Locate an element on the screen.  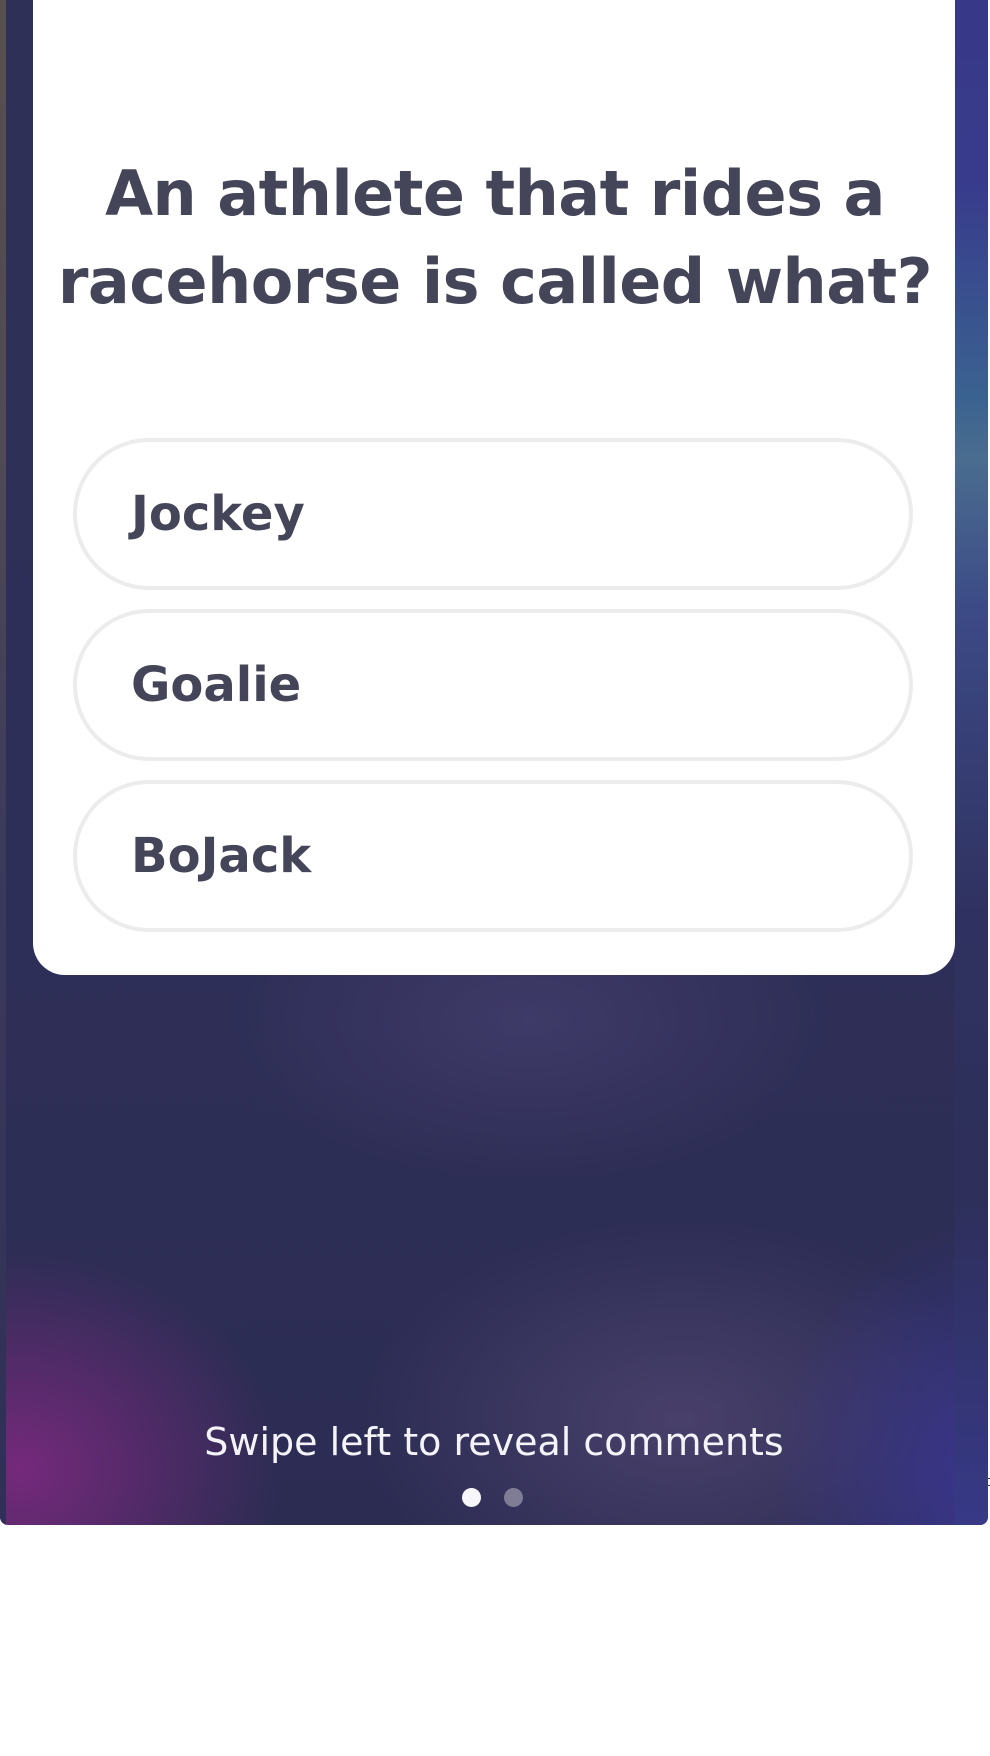
right-edge-strip is located at coordinates (971, 762).